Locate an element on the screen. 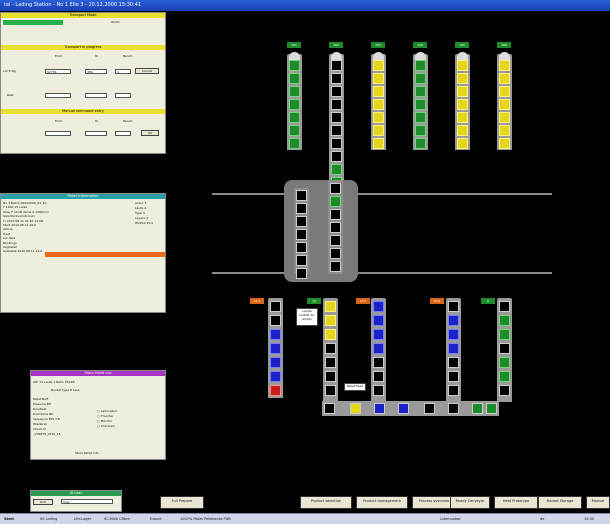  row1-bench-field: 4 is located at coordinates (123, 71).